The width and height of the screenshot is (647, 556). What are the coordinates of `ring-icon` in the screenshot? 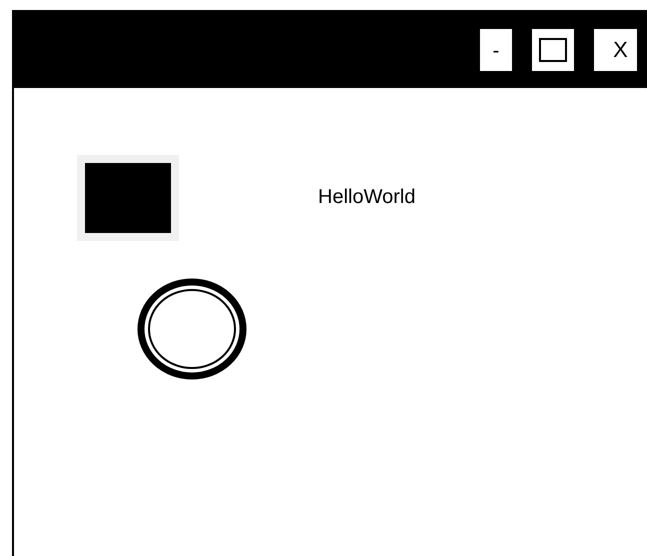 It's located at (192, 329).